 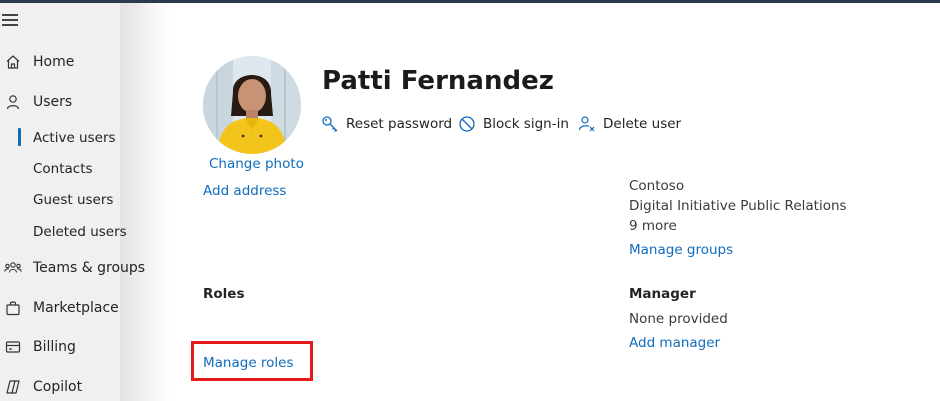 I want to click on roles-heading: Roles, so click(x=224, y=294).